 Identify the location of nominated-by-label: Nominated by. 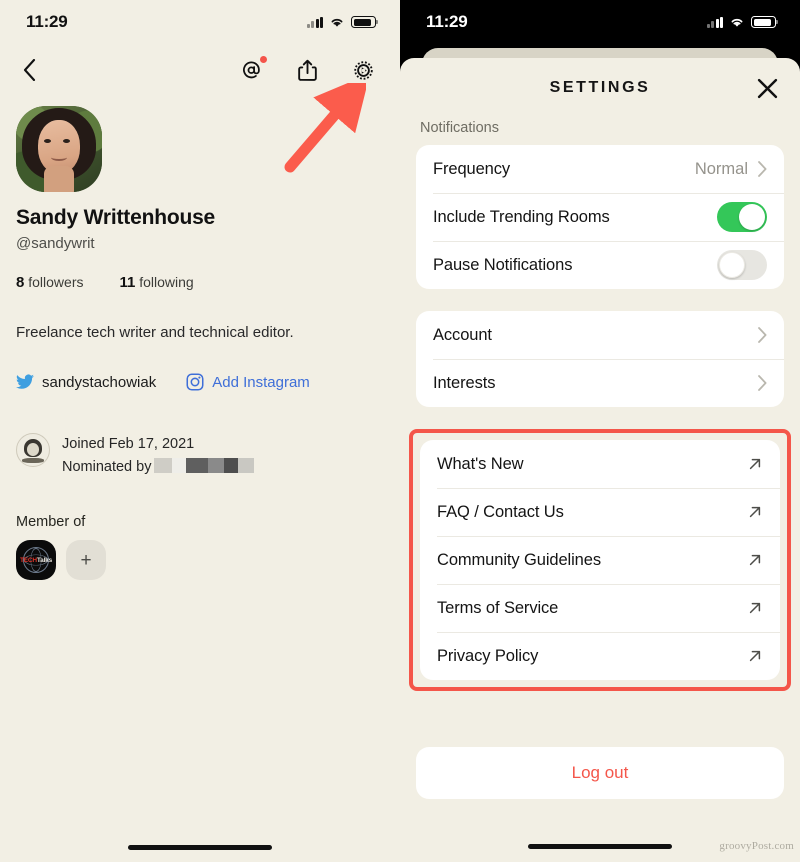
(107, 466).